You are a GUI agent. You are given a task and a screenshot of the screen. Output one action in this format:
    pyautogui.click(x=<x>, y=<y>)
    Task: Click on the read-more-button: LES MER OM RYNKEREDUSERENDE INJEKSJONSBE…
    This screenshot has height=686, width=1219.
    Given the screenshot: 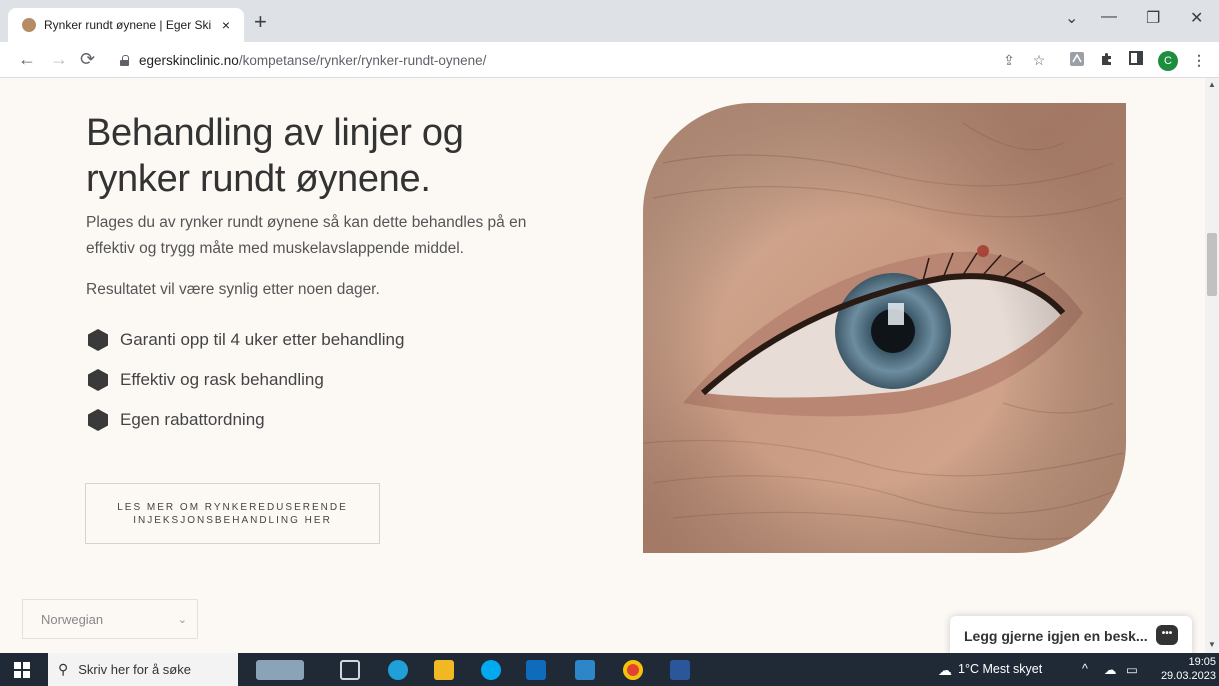 What is the action you would take?
    pyautogui.click(x=232, y=513)
    